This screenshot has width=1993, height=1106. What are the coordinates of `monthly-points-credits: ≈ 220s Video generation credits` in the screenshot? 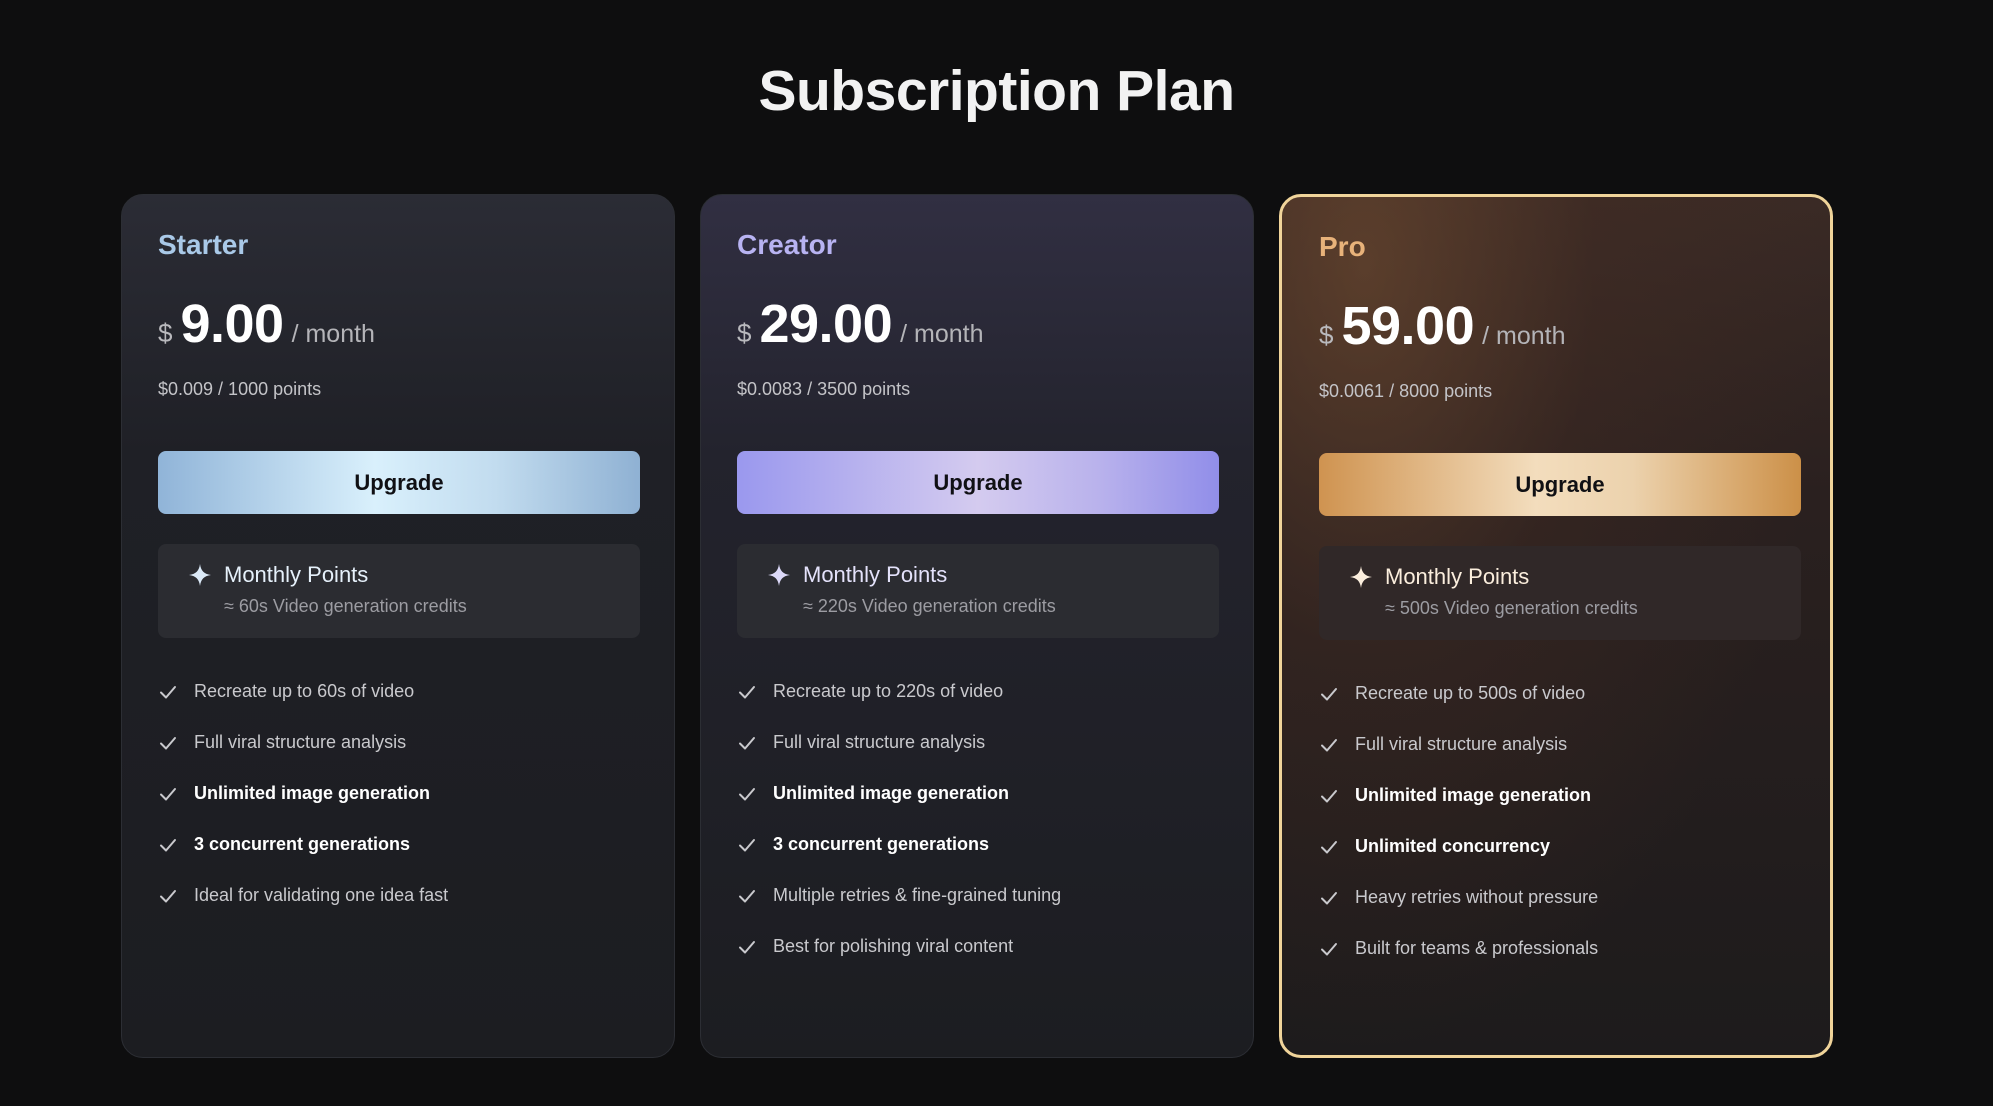 It's located at (929, 606).